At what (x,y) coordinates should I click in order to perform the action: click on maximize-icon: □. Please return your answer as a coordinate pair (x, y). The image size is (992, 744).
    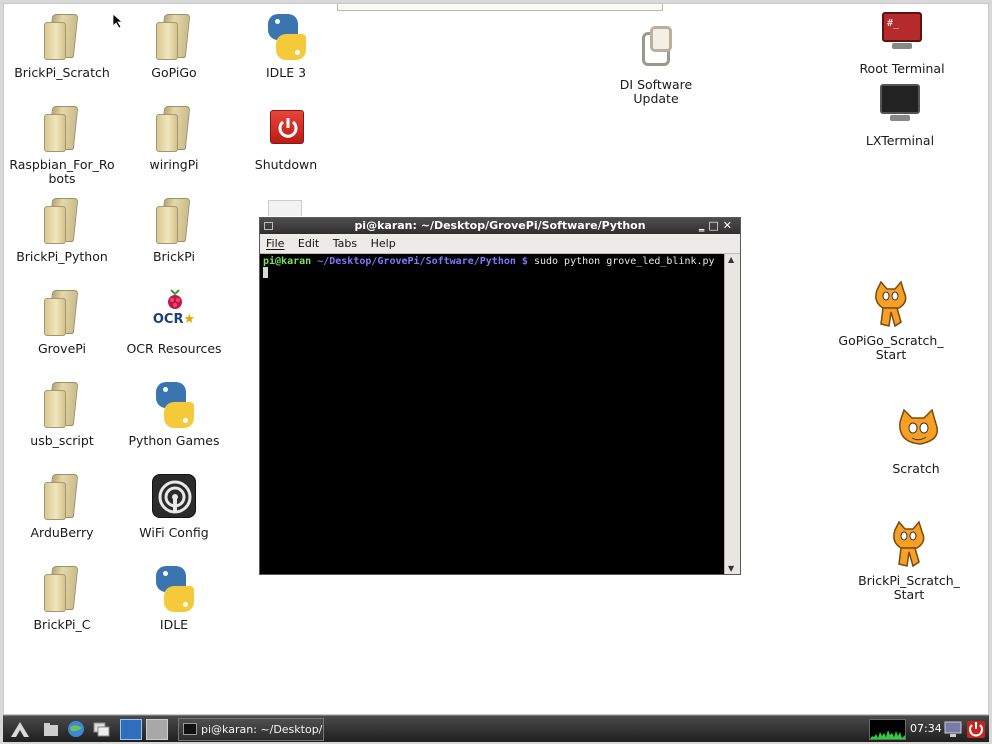
    Looking at the image, I should click on (715, 225).